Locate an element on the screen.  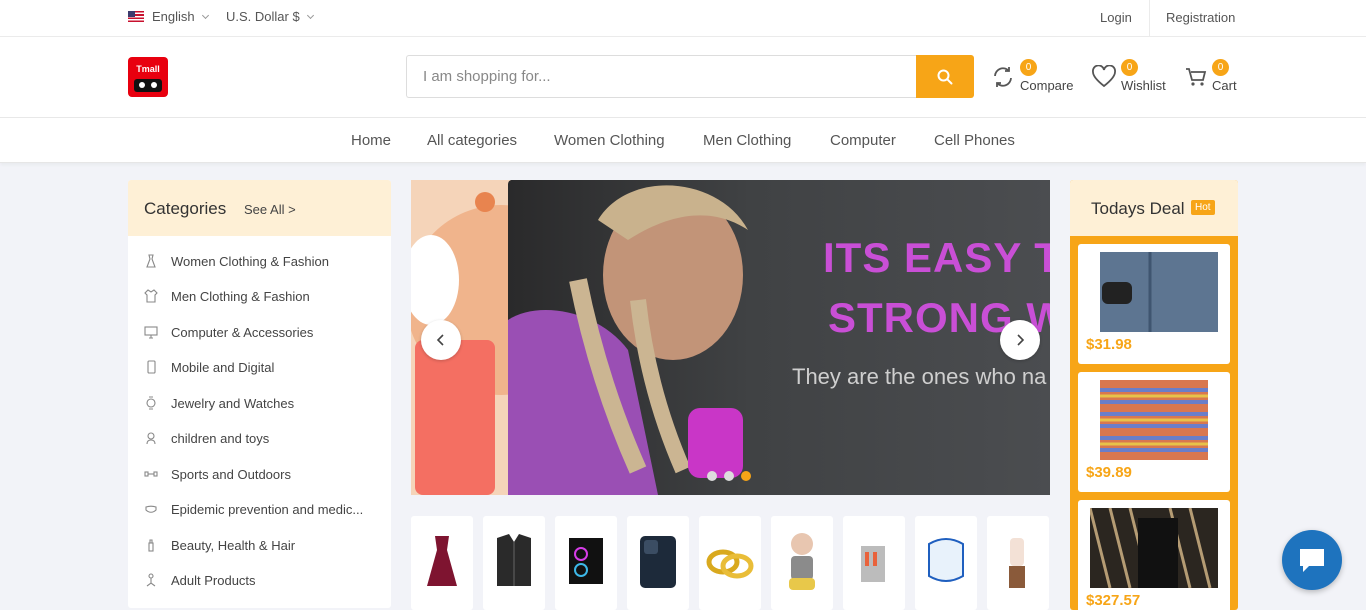
category-beauty: Beauty, Health & Hair is located at coordinates (259, 545).